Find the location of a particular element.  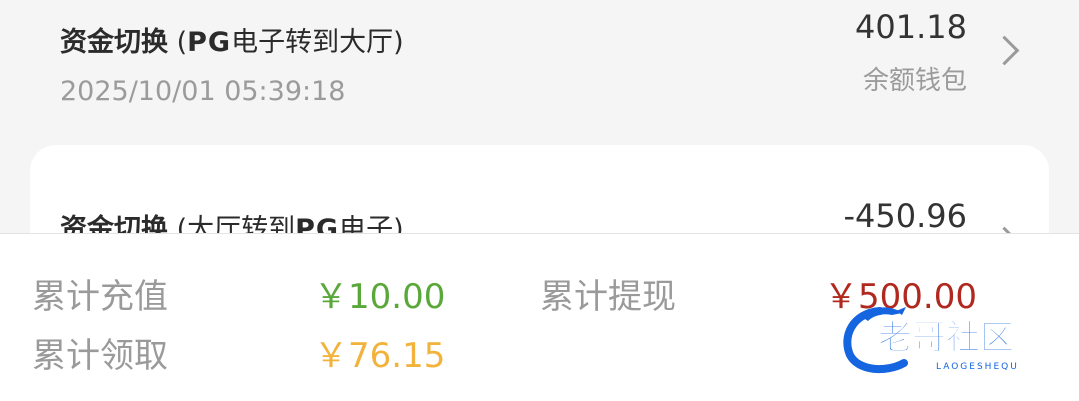

watermark-text: 老哥社区 is located at coordinates (946, 338).